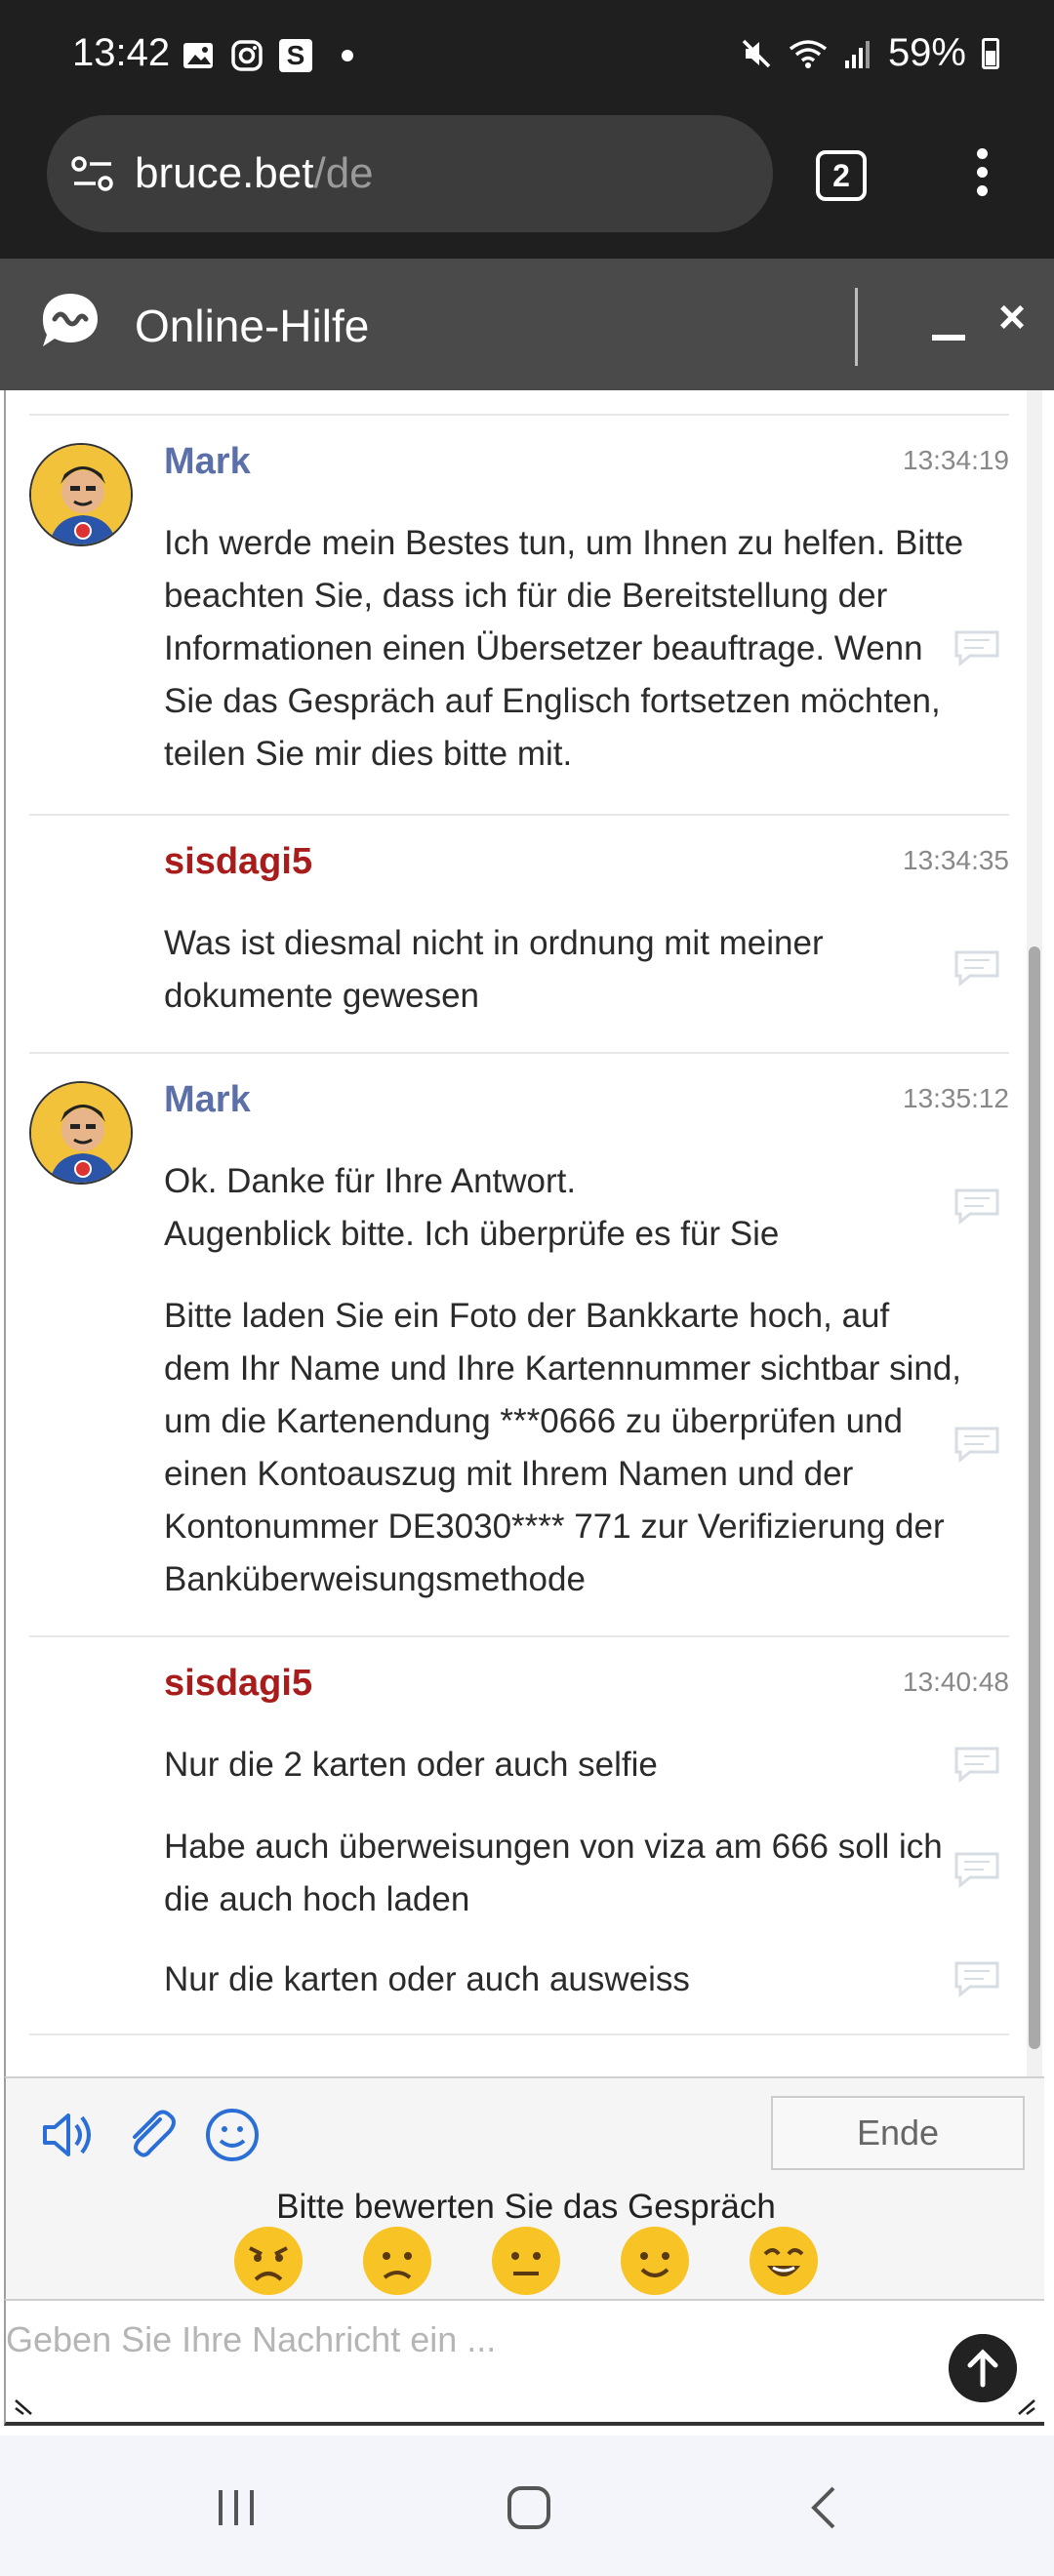  Describe the element at coordinates (344, 173) in the screenshot. I see `url-path: /de` at that location.